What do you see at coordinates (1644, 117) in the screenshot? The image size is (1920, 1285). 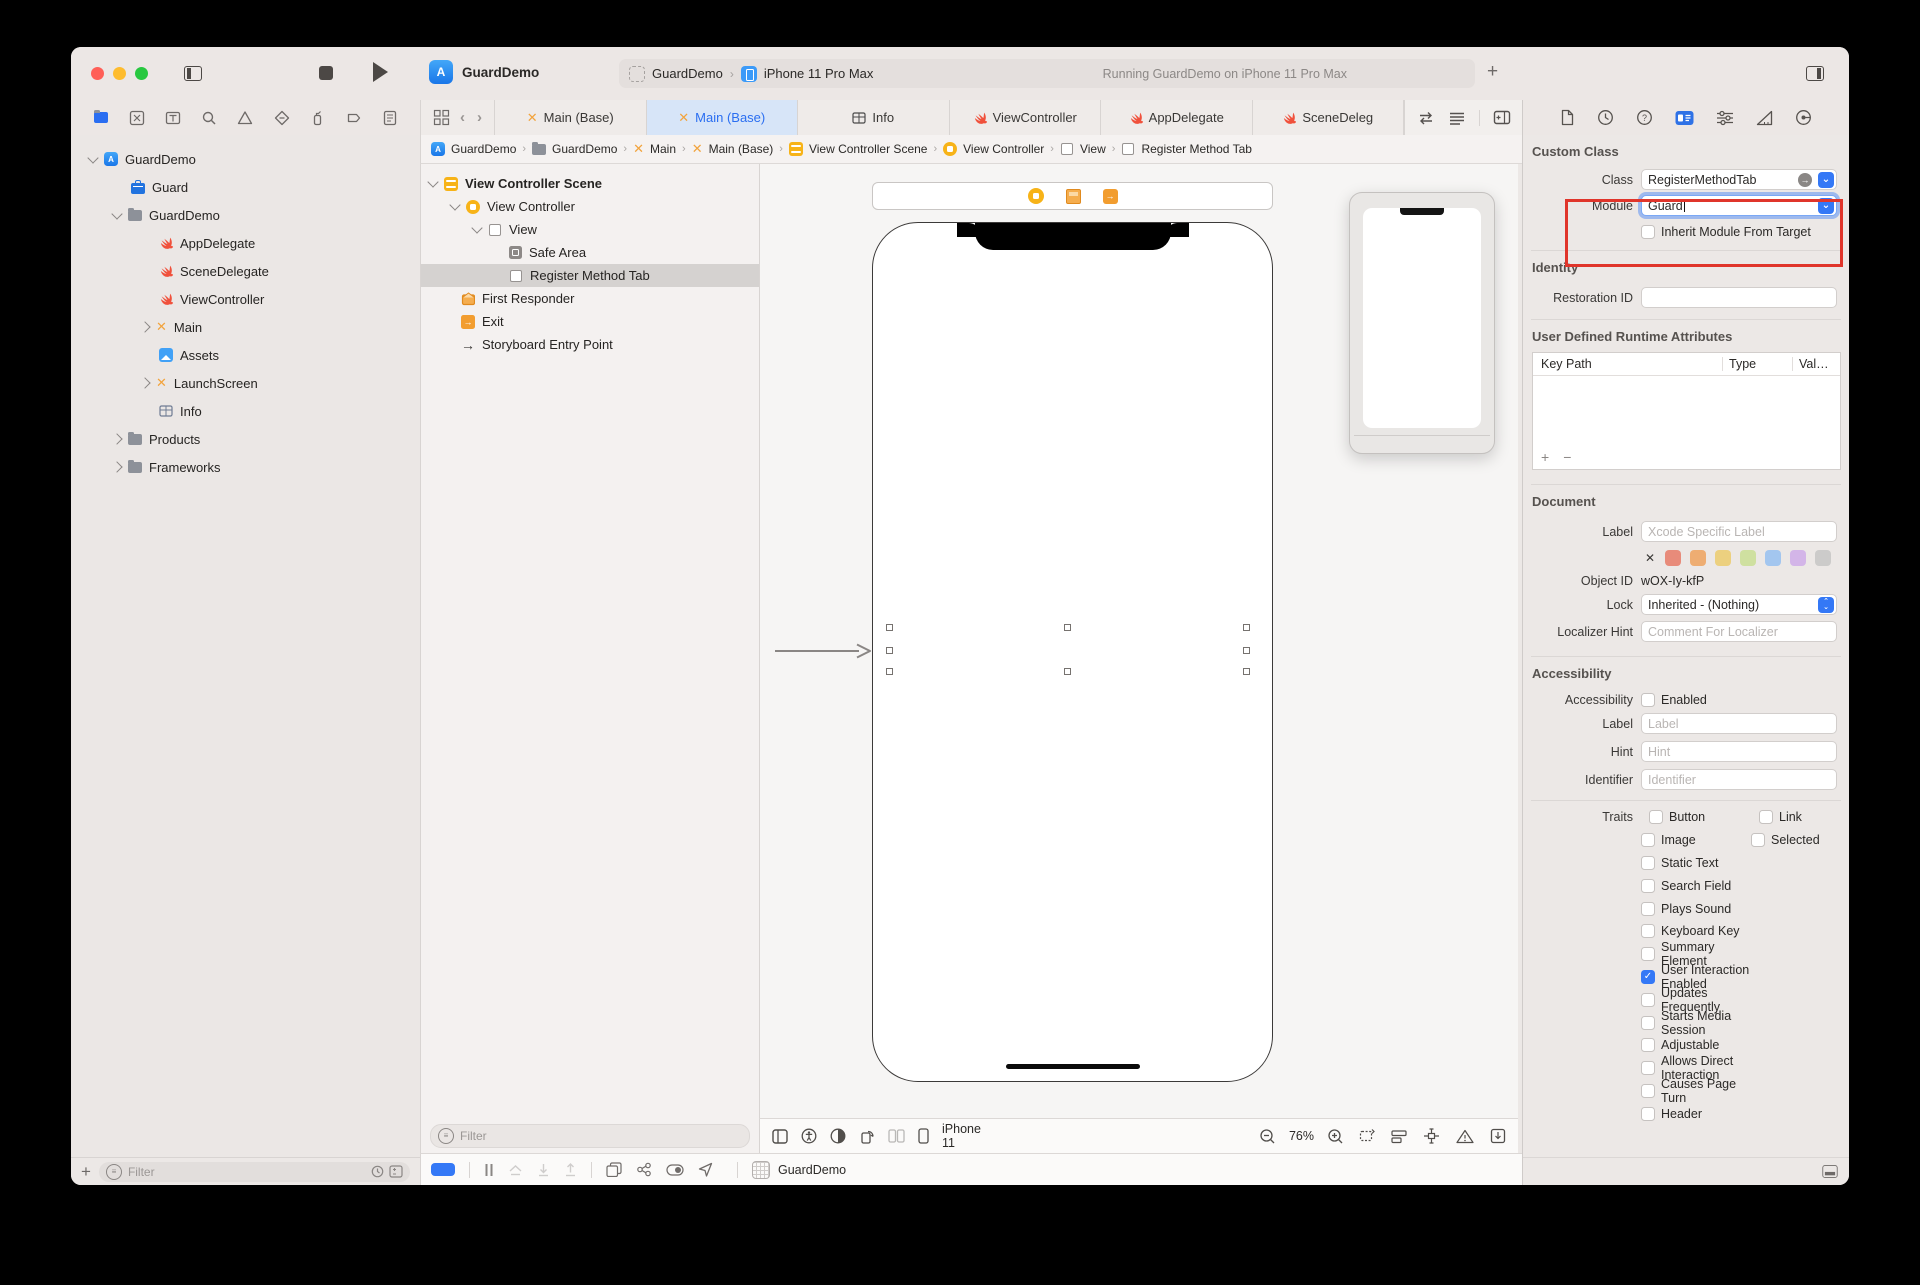 I see `help-inspector-icon: ?` at bounding box center [1644, 117].